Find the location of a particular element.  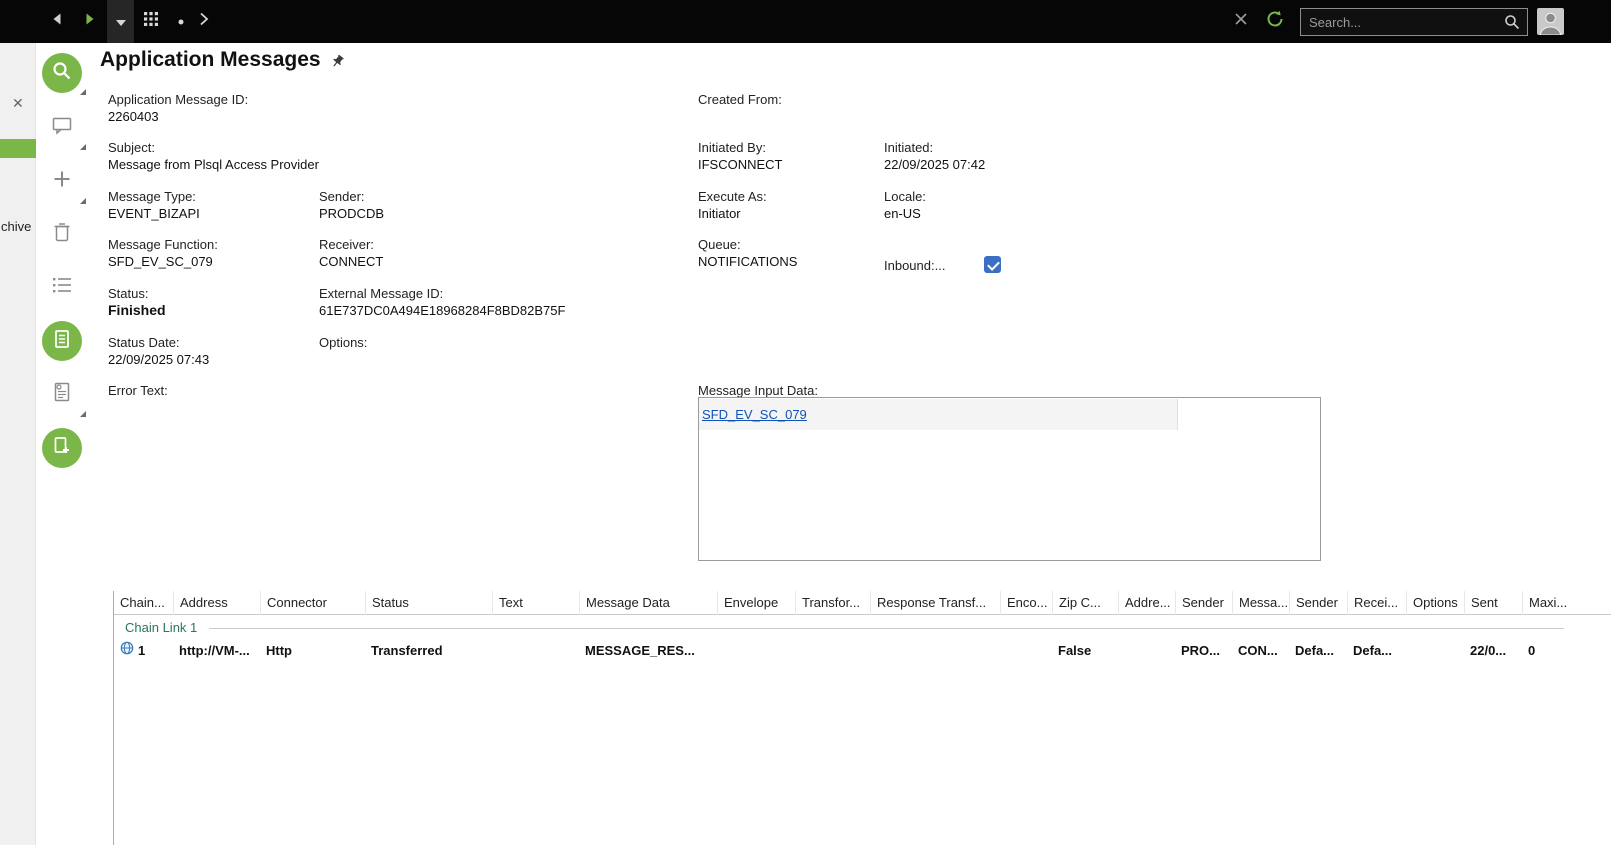

dot-icon is located at coordinates (181, 22).